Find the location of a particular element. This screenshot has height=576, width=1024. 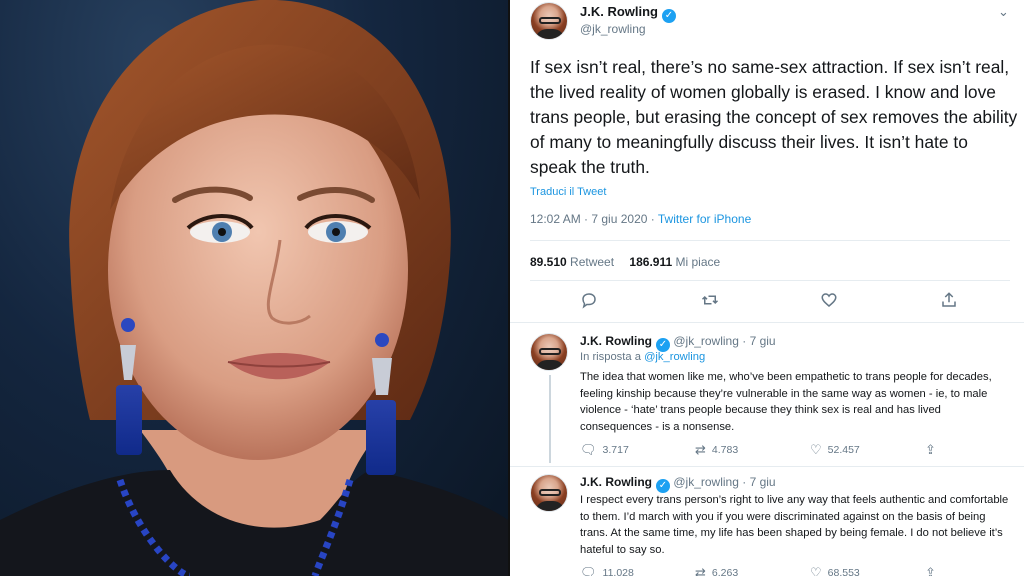

like-count: 52.457 is located at coordinates (843, 450).